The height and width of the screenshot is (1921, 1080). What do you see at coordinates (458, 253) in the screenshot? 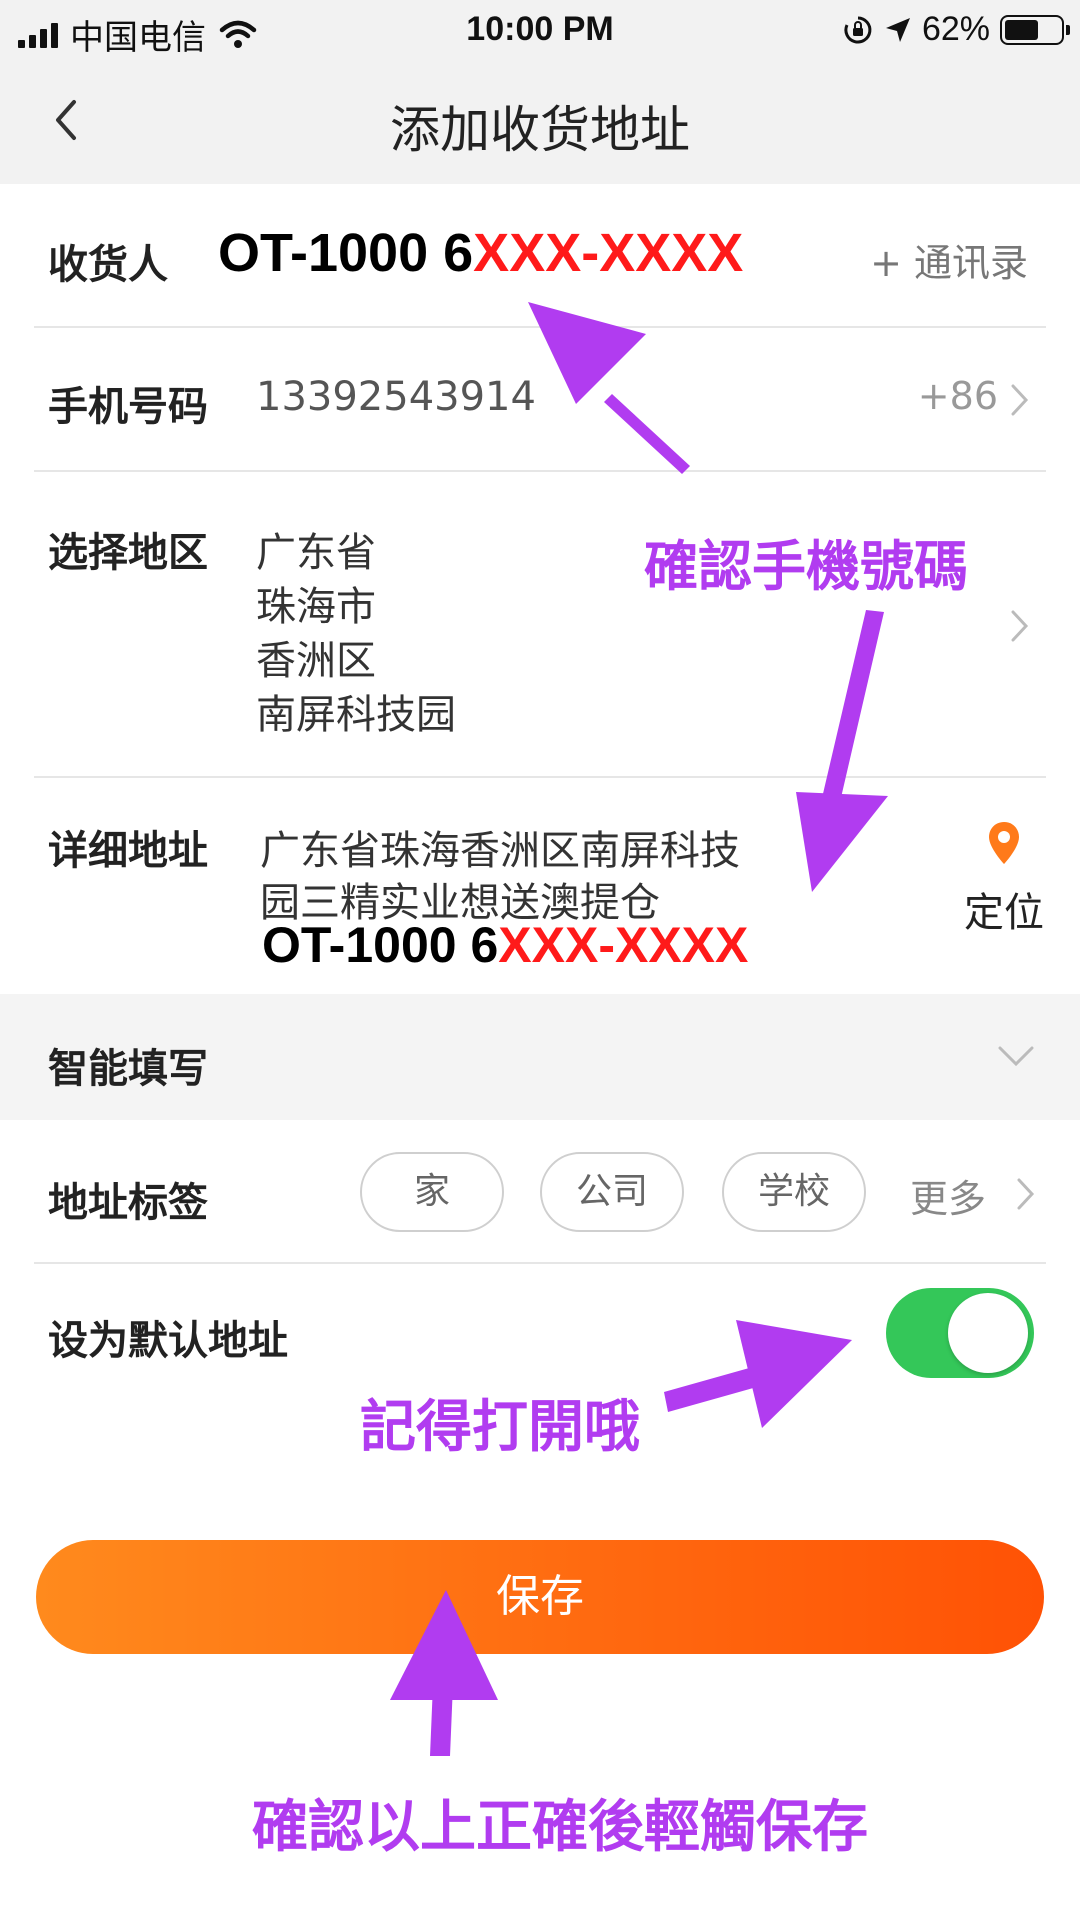
I see `receiver-overlay-digit: 6` at bounding box center [458, 253].